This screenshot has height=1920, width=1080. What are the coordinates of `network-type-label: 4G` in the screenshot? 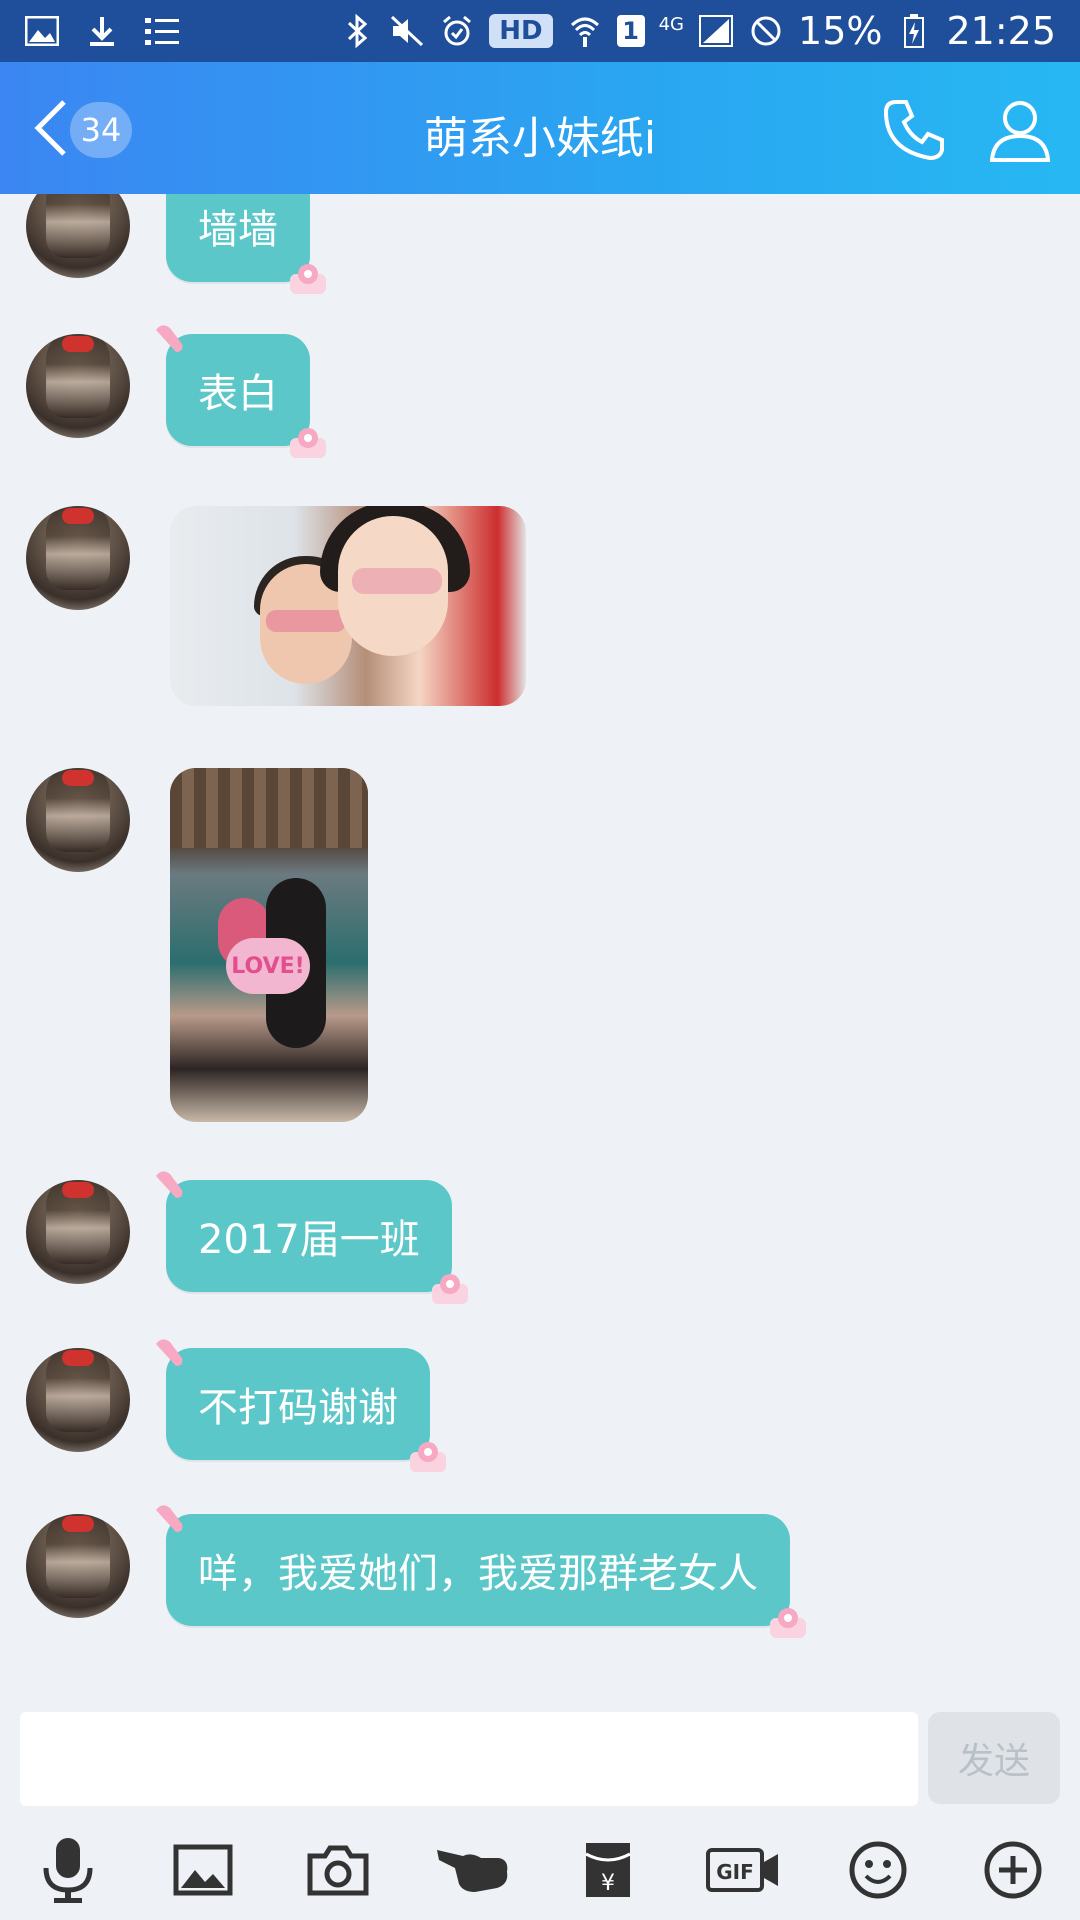 It's located at (671, 24).